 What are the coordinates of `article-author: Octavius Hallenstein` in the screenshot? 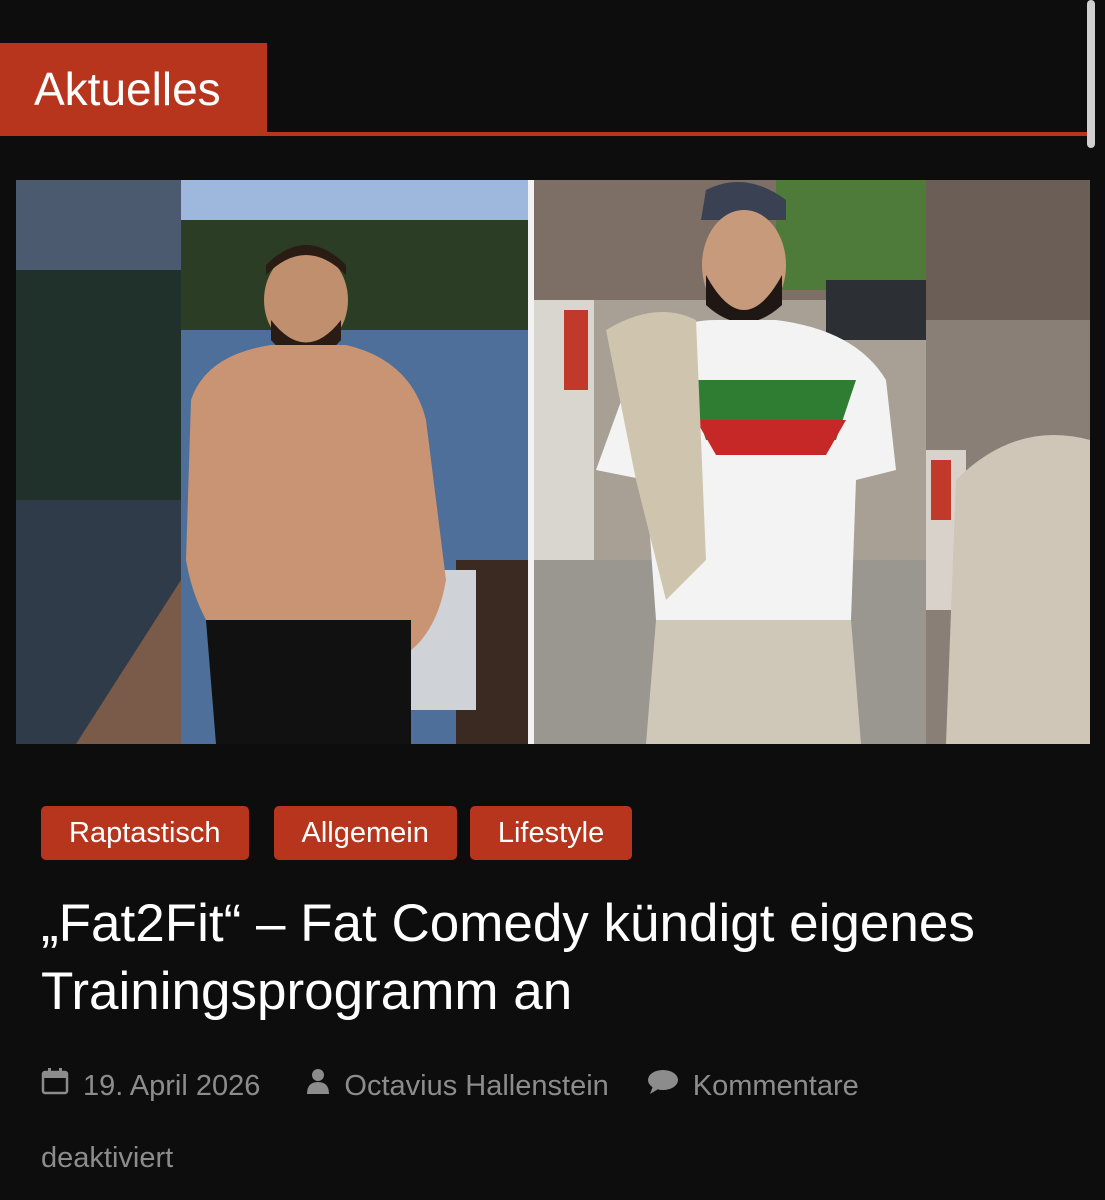 It's located at (457, 1086).